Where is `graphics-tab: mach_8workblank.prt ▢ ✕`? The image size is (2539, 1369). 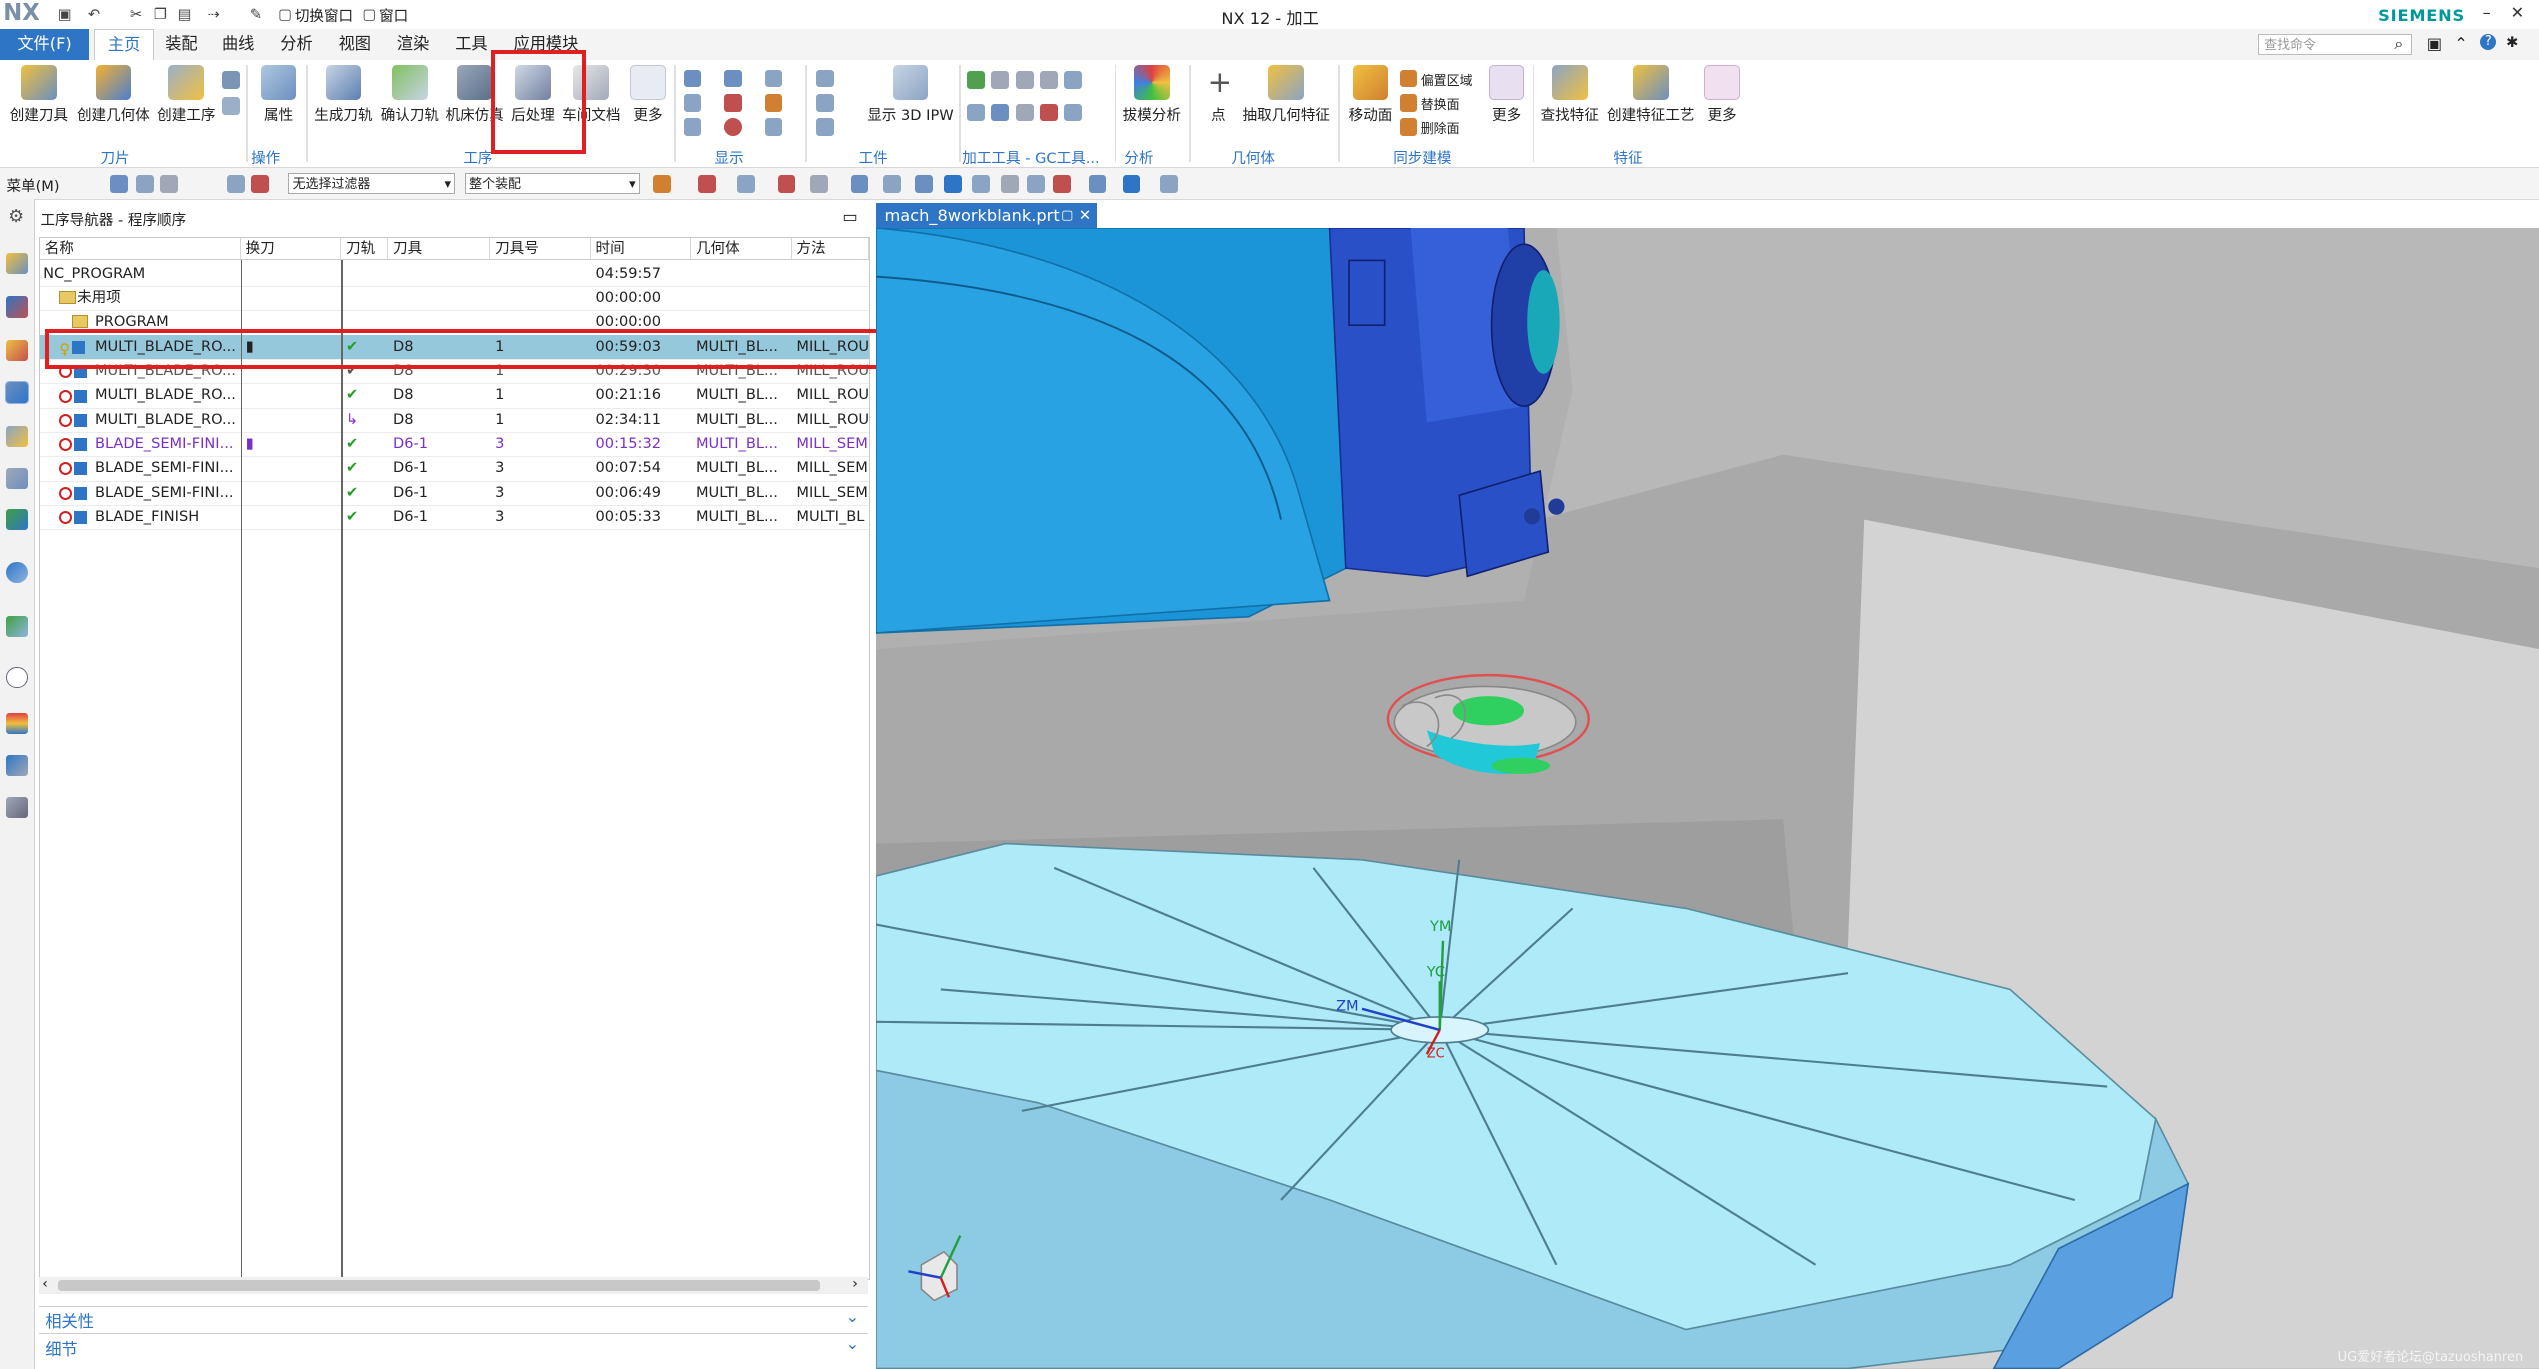
graphics-tab: mach_8workblank.prt ▢ ✕ is located at coordinates (986, 215).